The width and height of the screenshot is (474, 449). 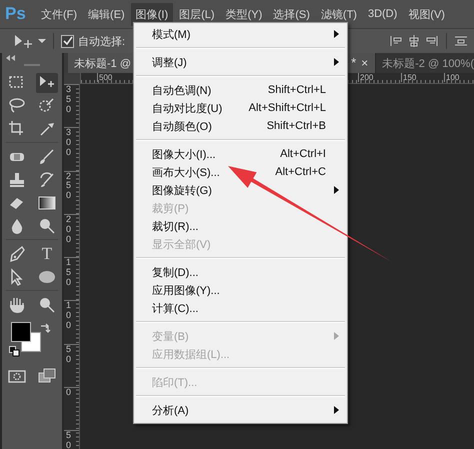 I want to click on default-colors-icon, so click(x=14, y=351).